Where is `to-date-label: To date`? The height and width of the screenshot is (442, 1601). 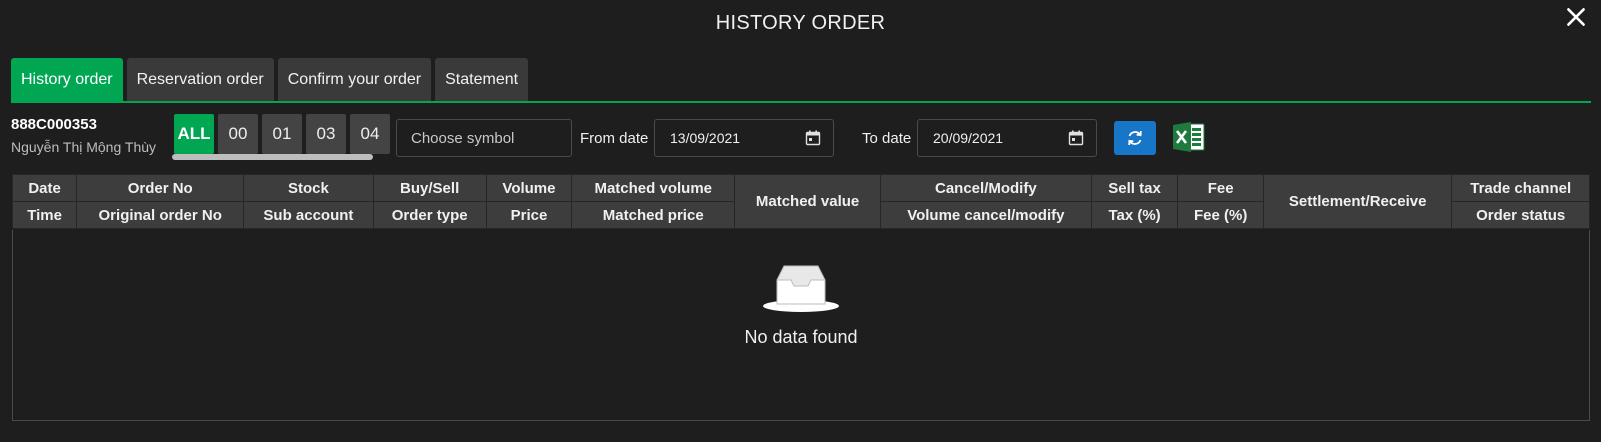 to-date-label: To date is located at coordinates (887, 138).